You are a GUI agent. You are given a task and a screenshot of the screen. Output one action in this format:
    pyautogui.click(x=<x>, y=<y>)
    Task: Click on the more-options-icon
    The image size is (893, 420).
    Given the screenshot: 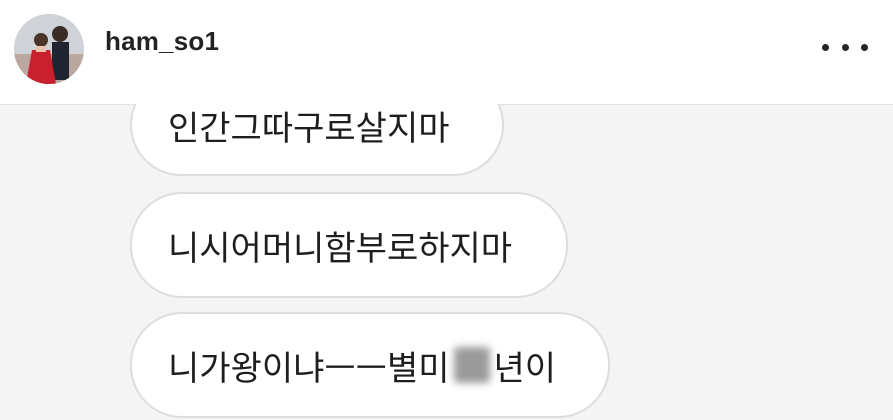 What is the action you would take?
    pyautogui.click(x=845, y=47)
    